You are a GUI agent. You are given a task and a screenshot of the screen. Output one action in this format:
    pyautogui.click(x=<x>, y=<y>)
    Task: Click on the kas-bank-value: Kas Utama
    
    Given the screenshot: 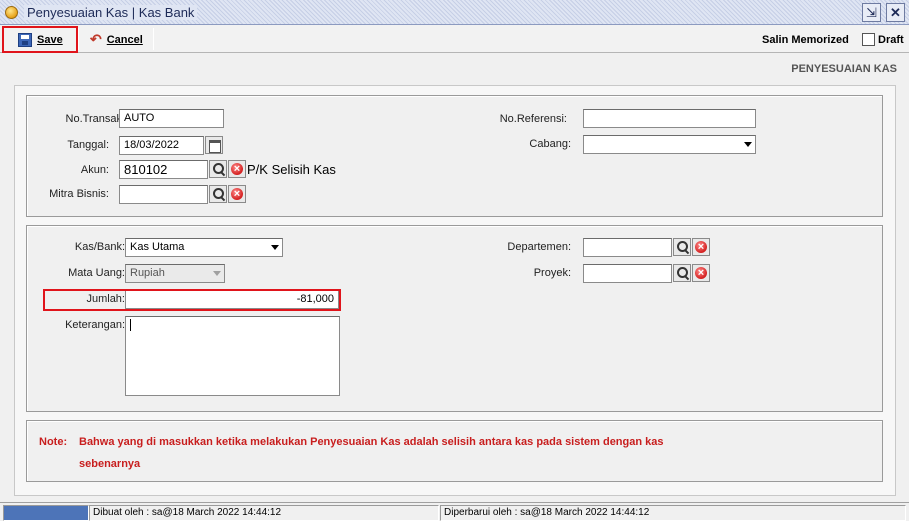 What is the action you would take?
    pyautogui.click(x=157, y=247)
    